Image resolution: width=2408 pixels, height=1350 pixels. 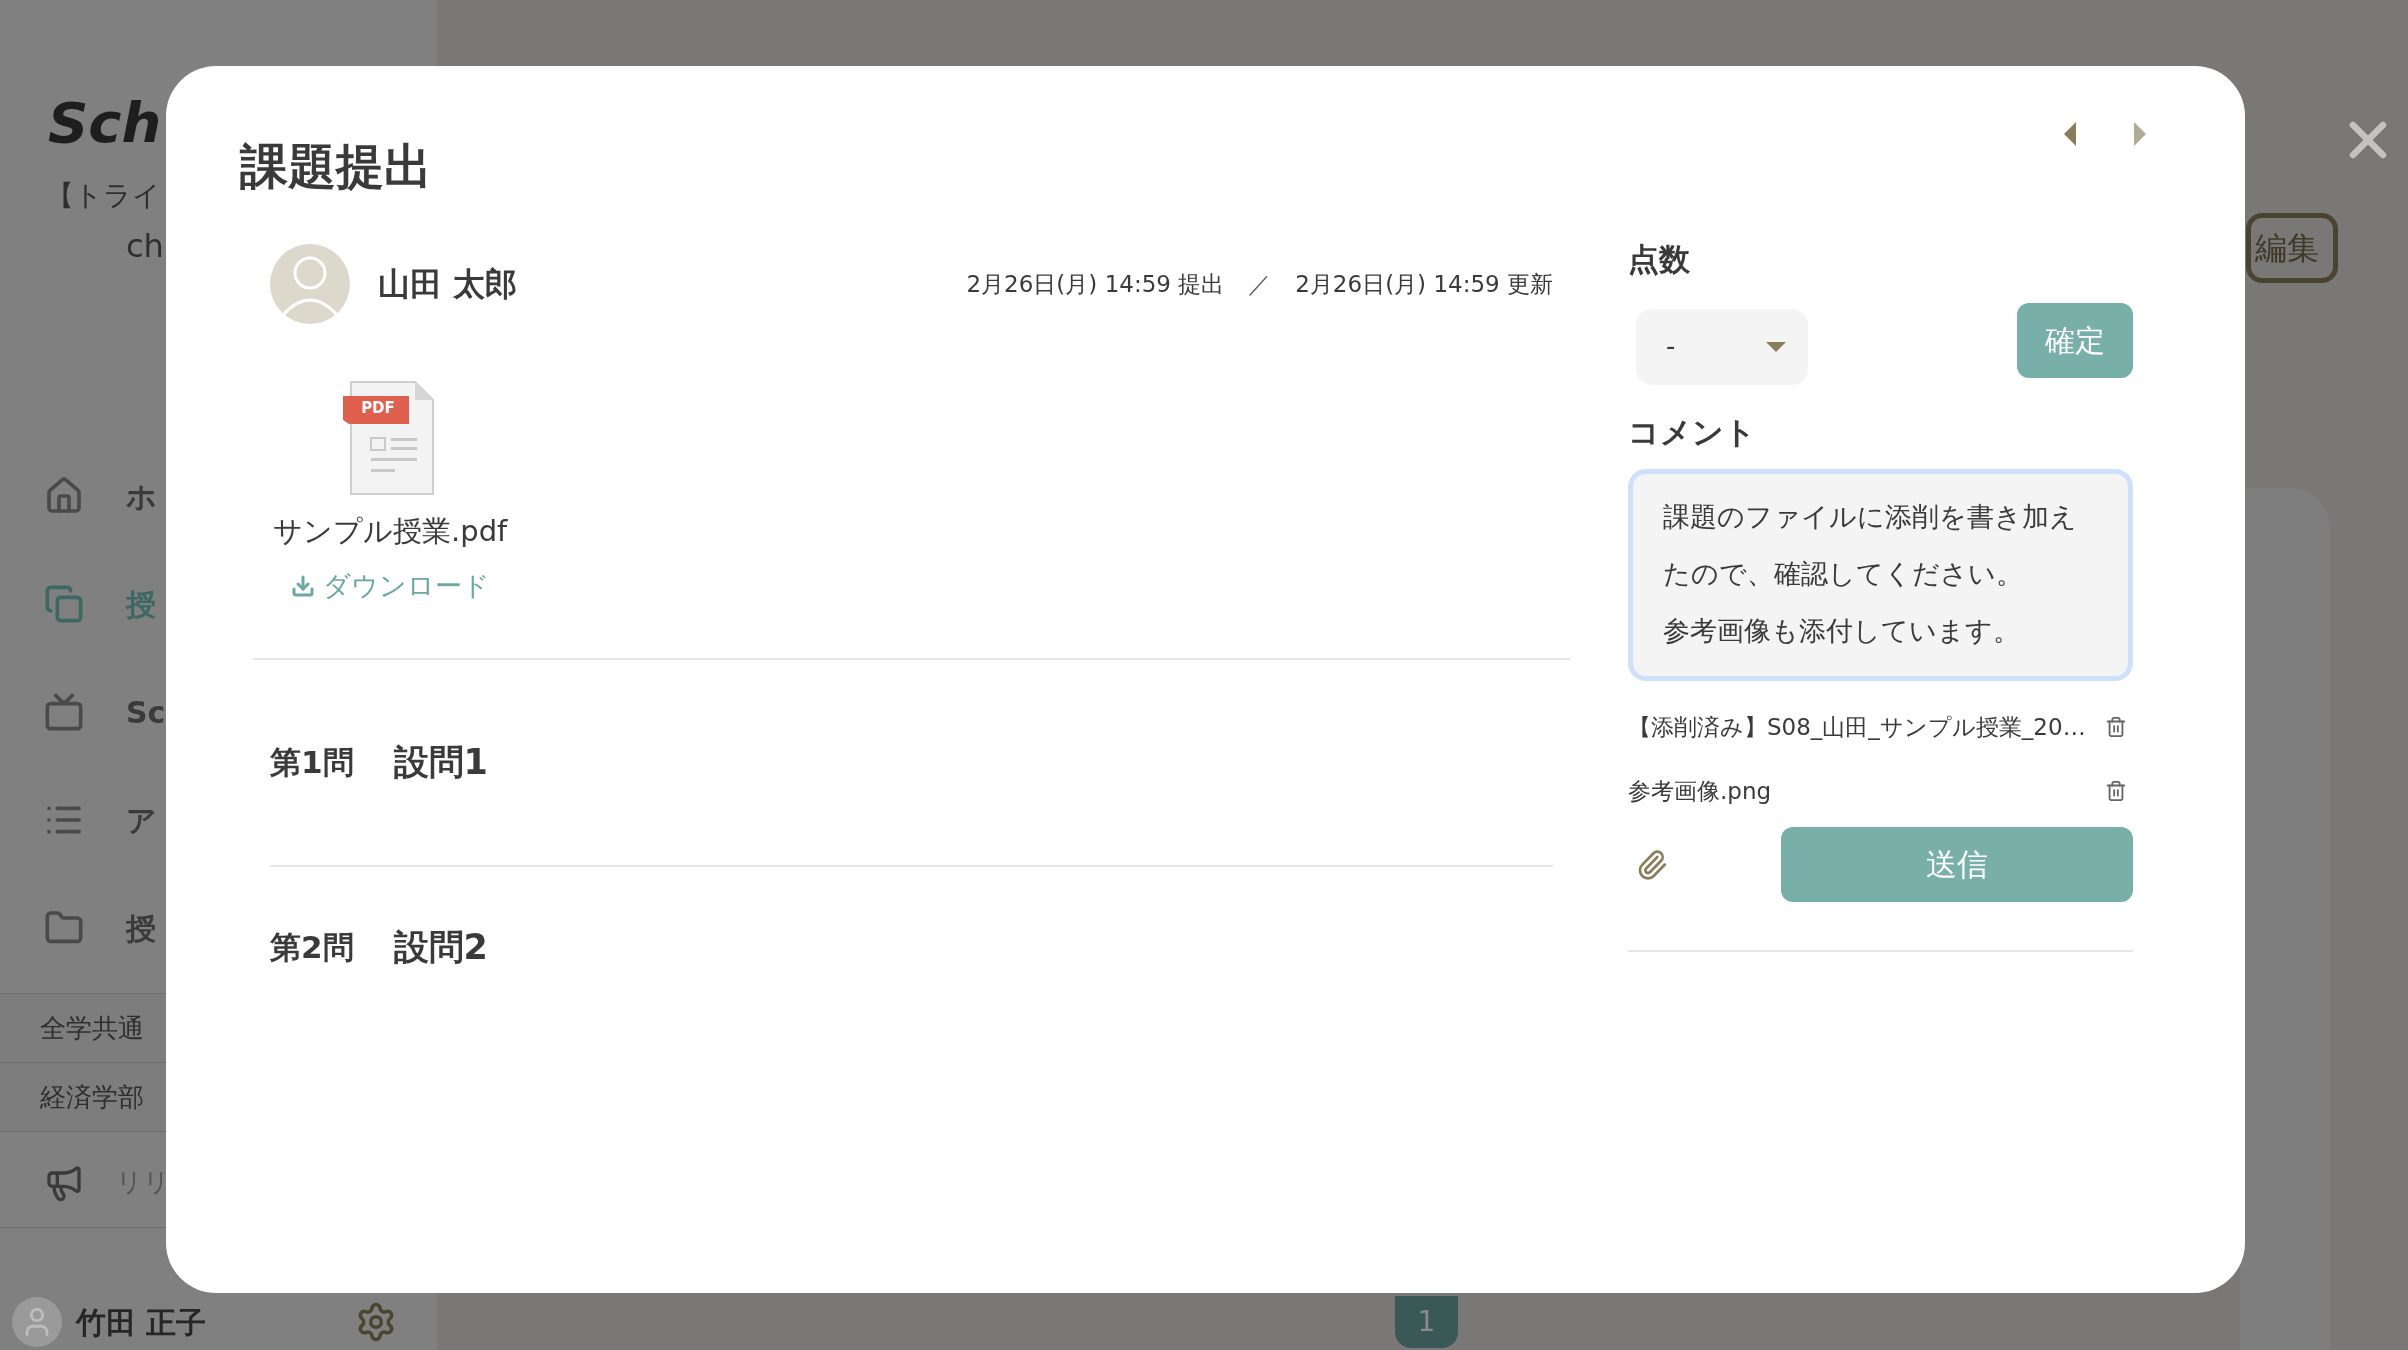 I want to click on download-link: ダウンロード, so click(x=390, y=585).